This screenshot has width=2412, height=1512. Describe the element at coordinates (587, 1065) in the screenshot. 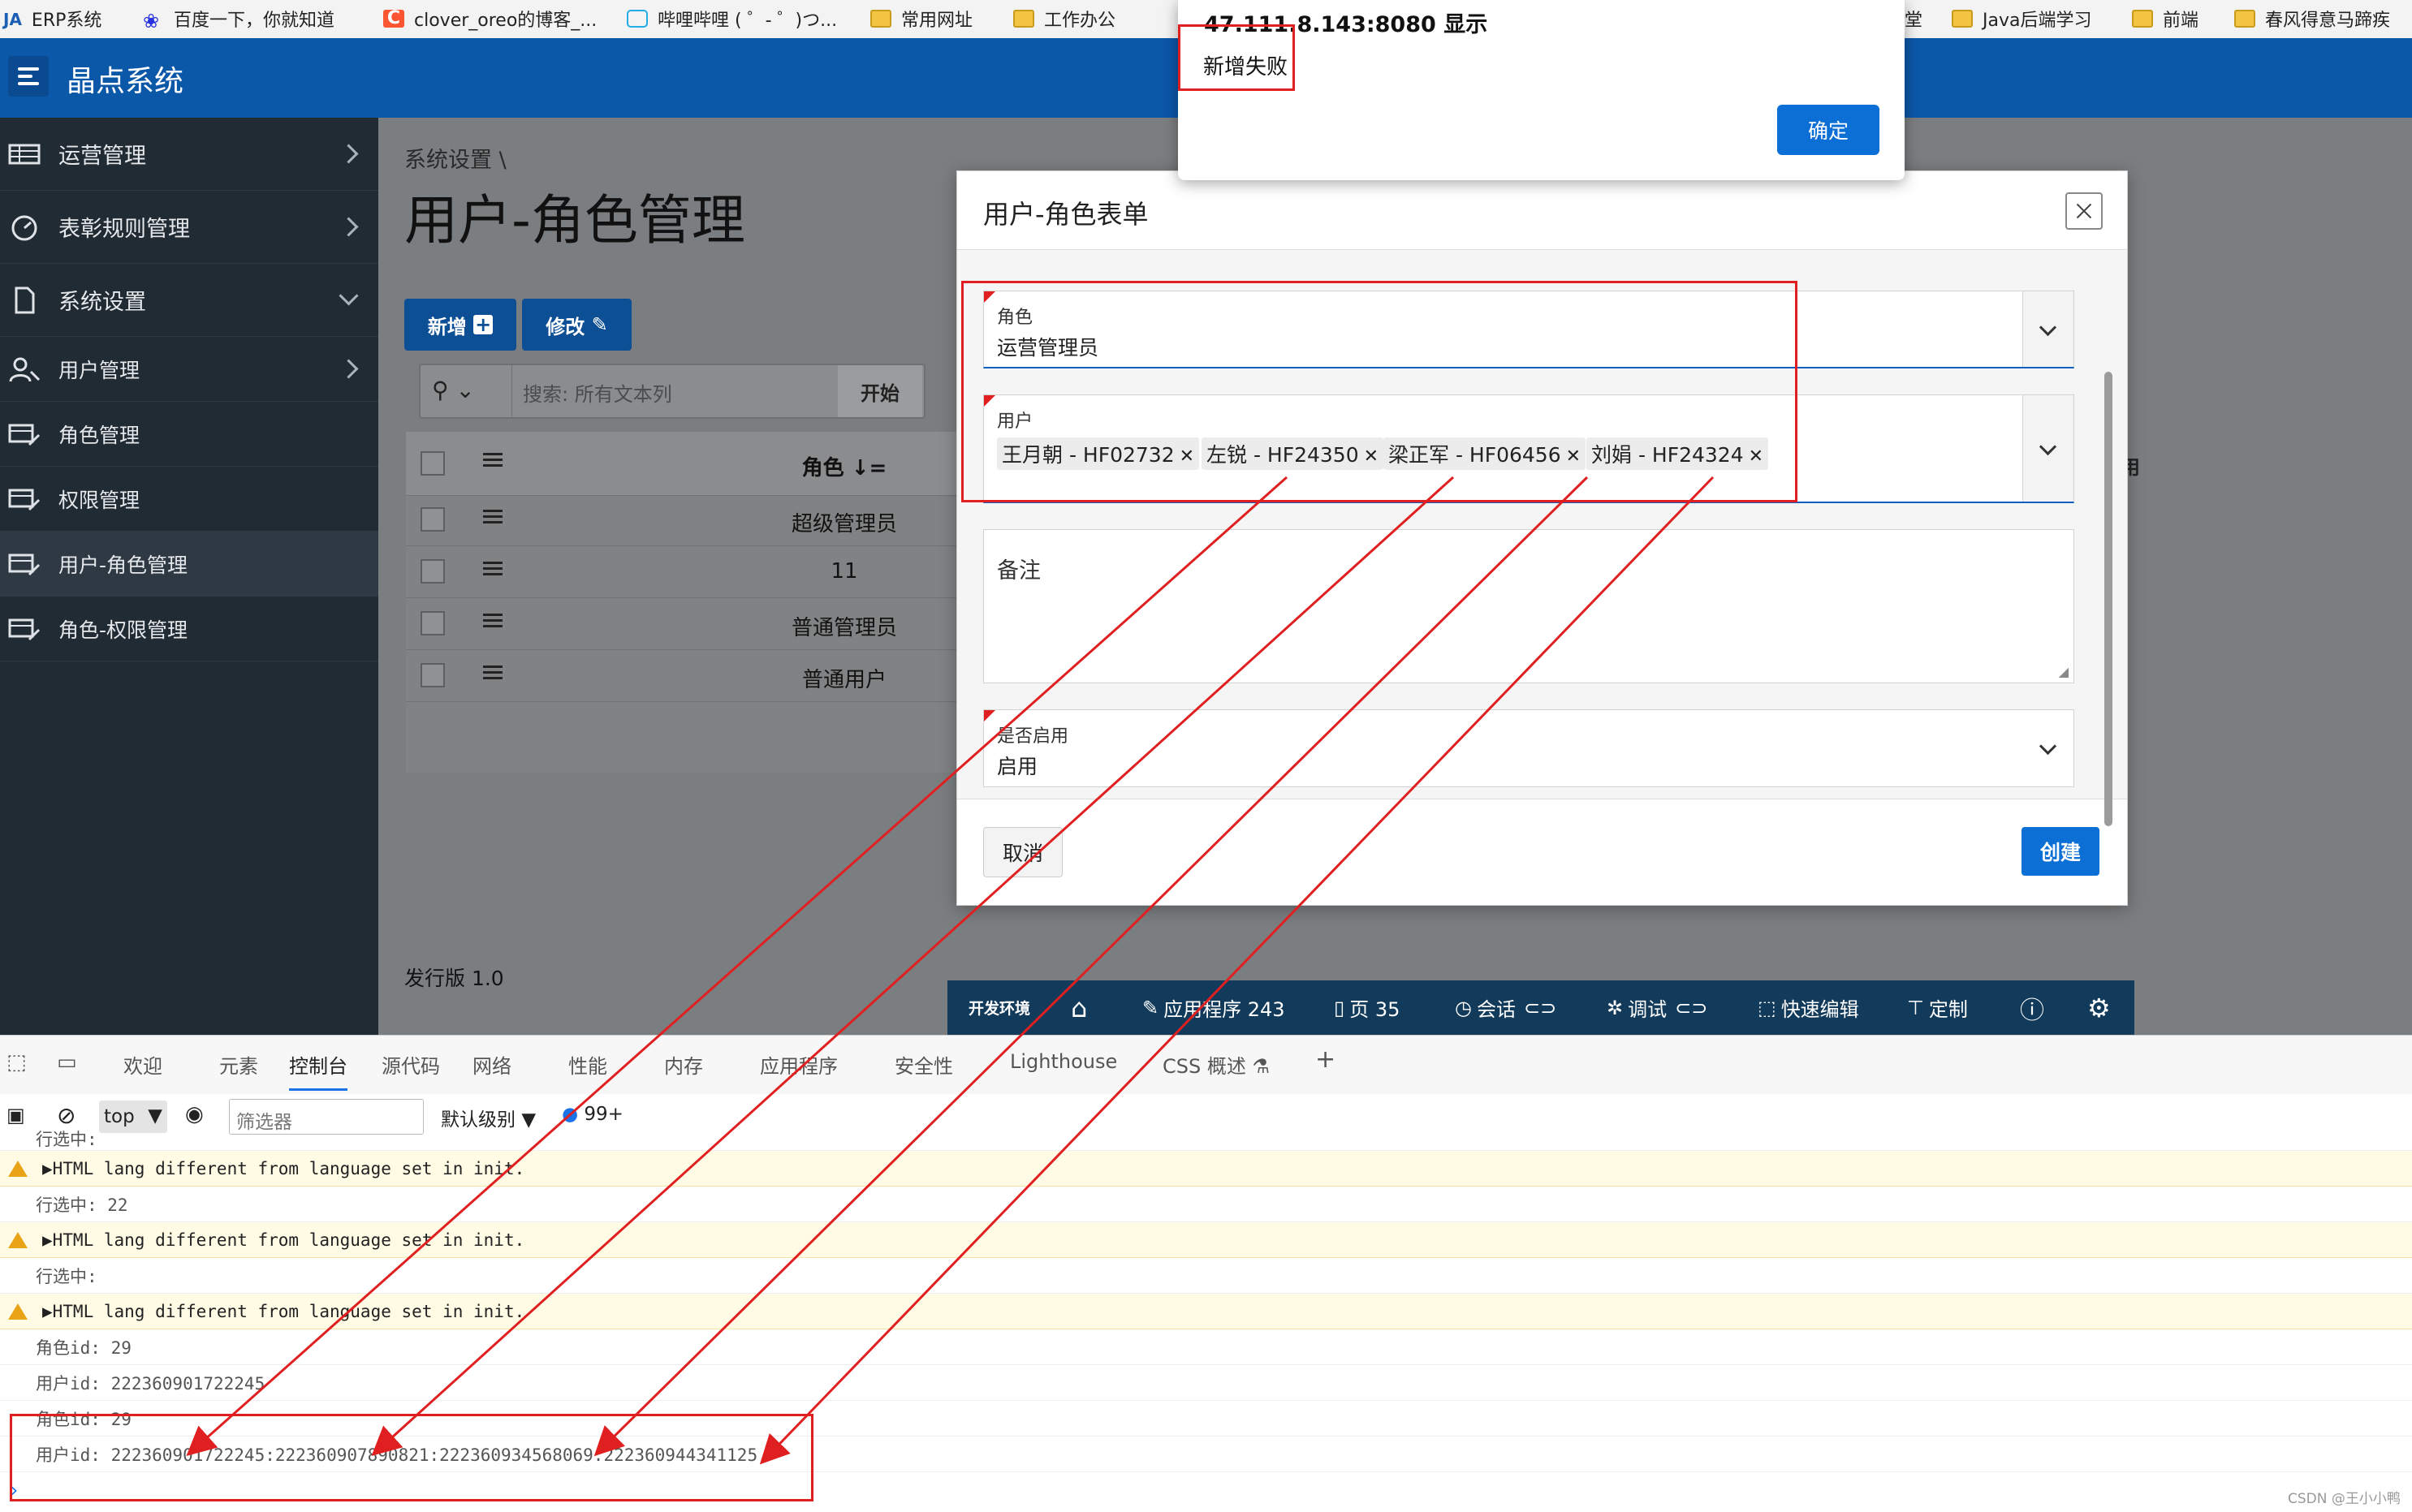

I see `tab-performance: 性能` at that location.